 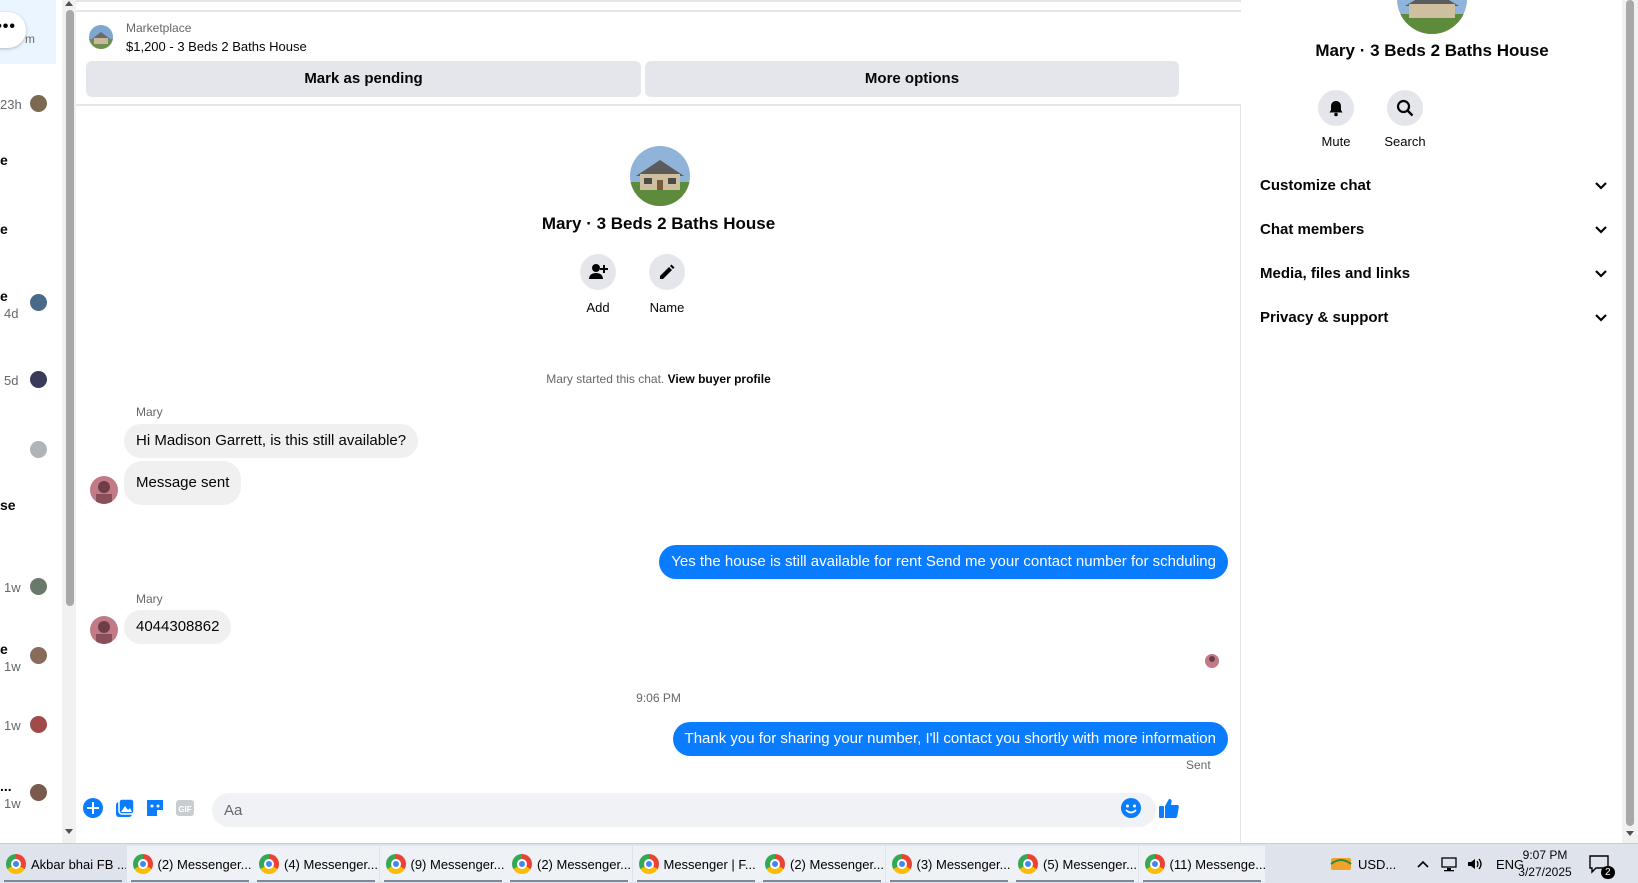 I want to click on chat-list-row: ... 1w, so click(x=28, y=794).